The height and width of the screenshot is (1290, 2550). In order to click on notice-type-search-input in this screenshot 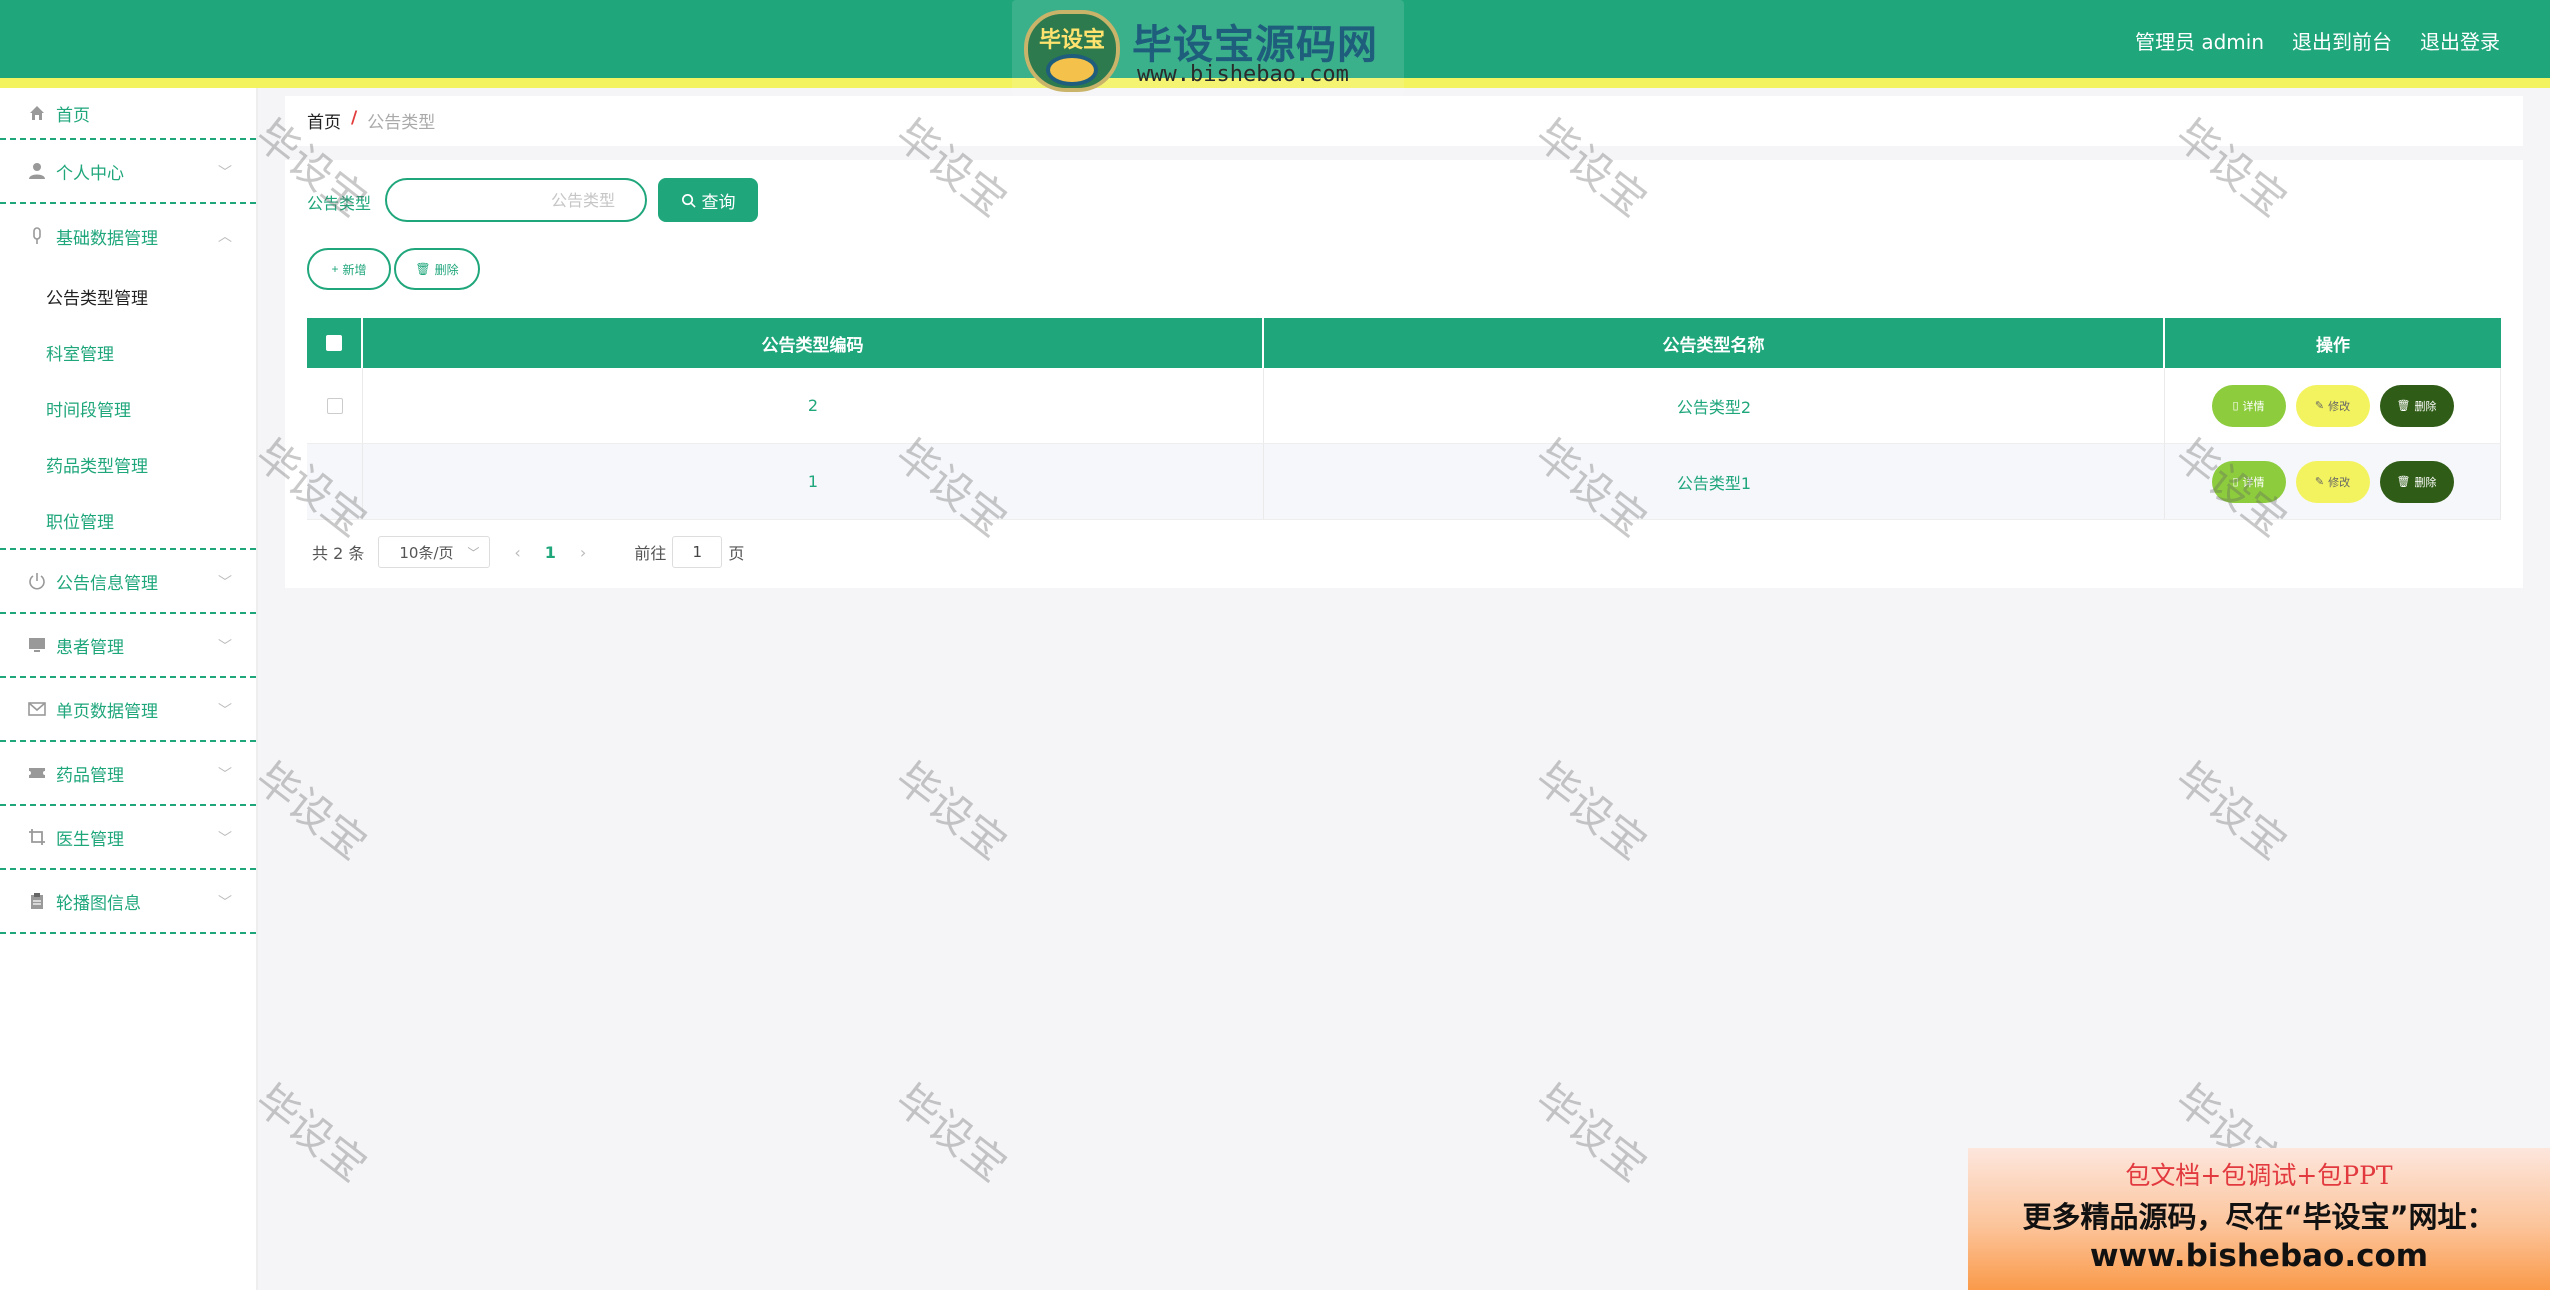, I will do `click(516, 200)`.